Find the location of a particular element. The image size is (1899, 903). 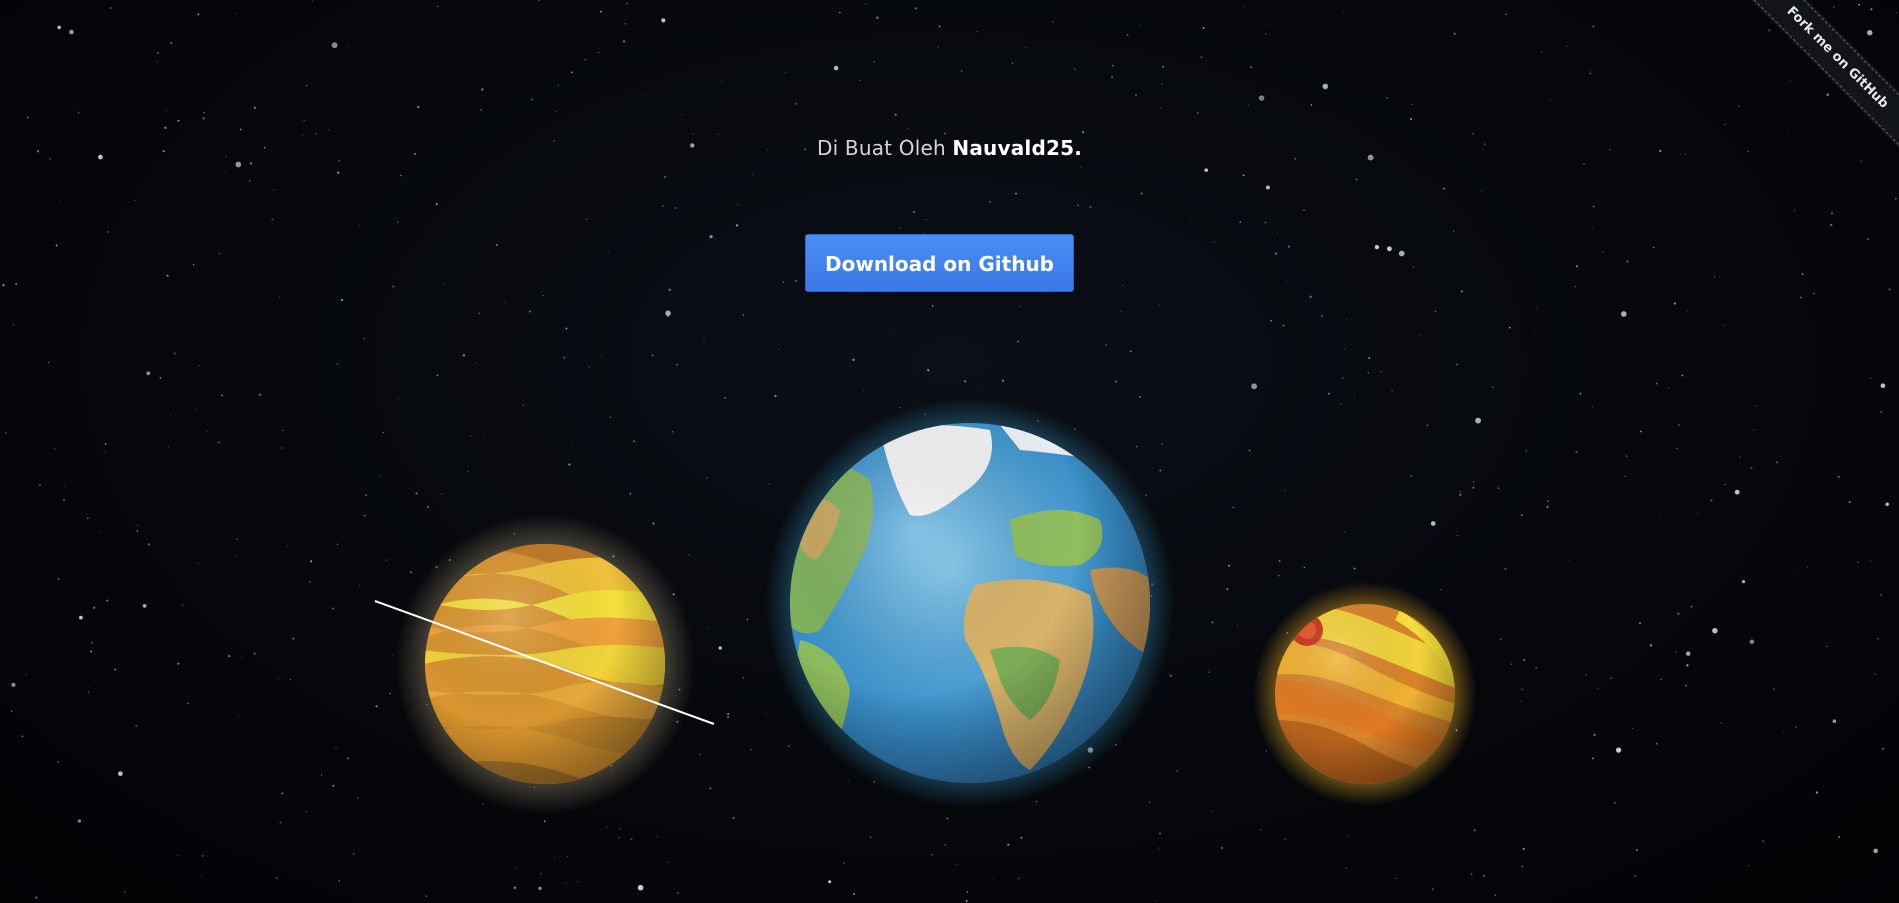

gas-giant-planet is located at coordinates (544, 664).